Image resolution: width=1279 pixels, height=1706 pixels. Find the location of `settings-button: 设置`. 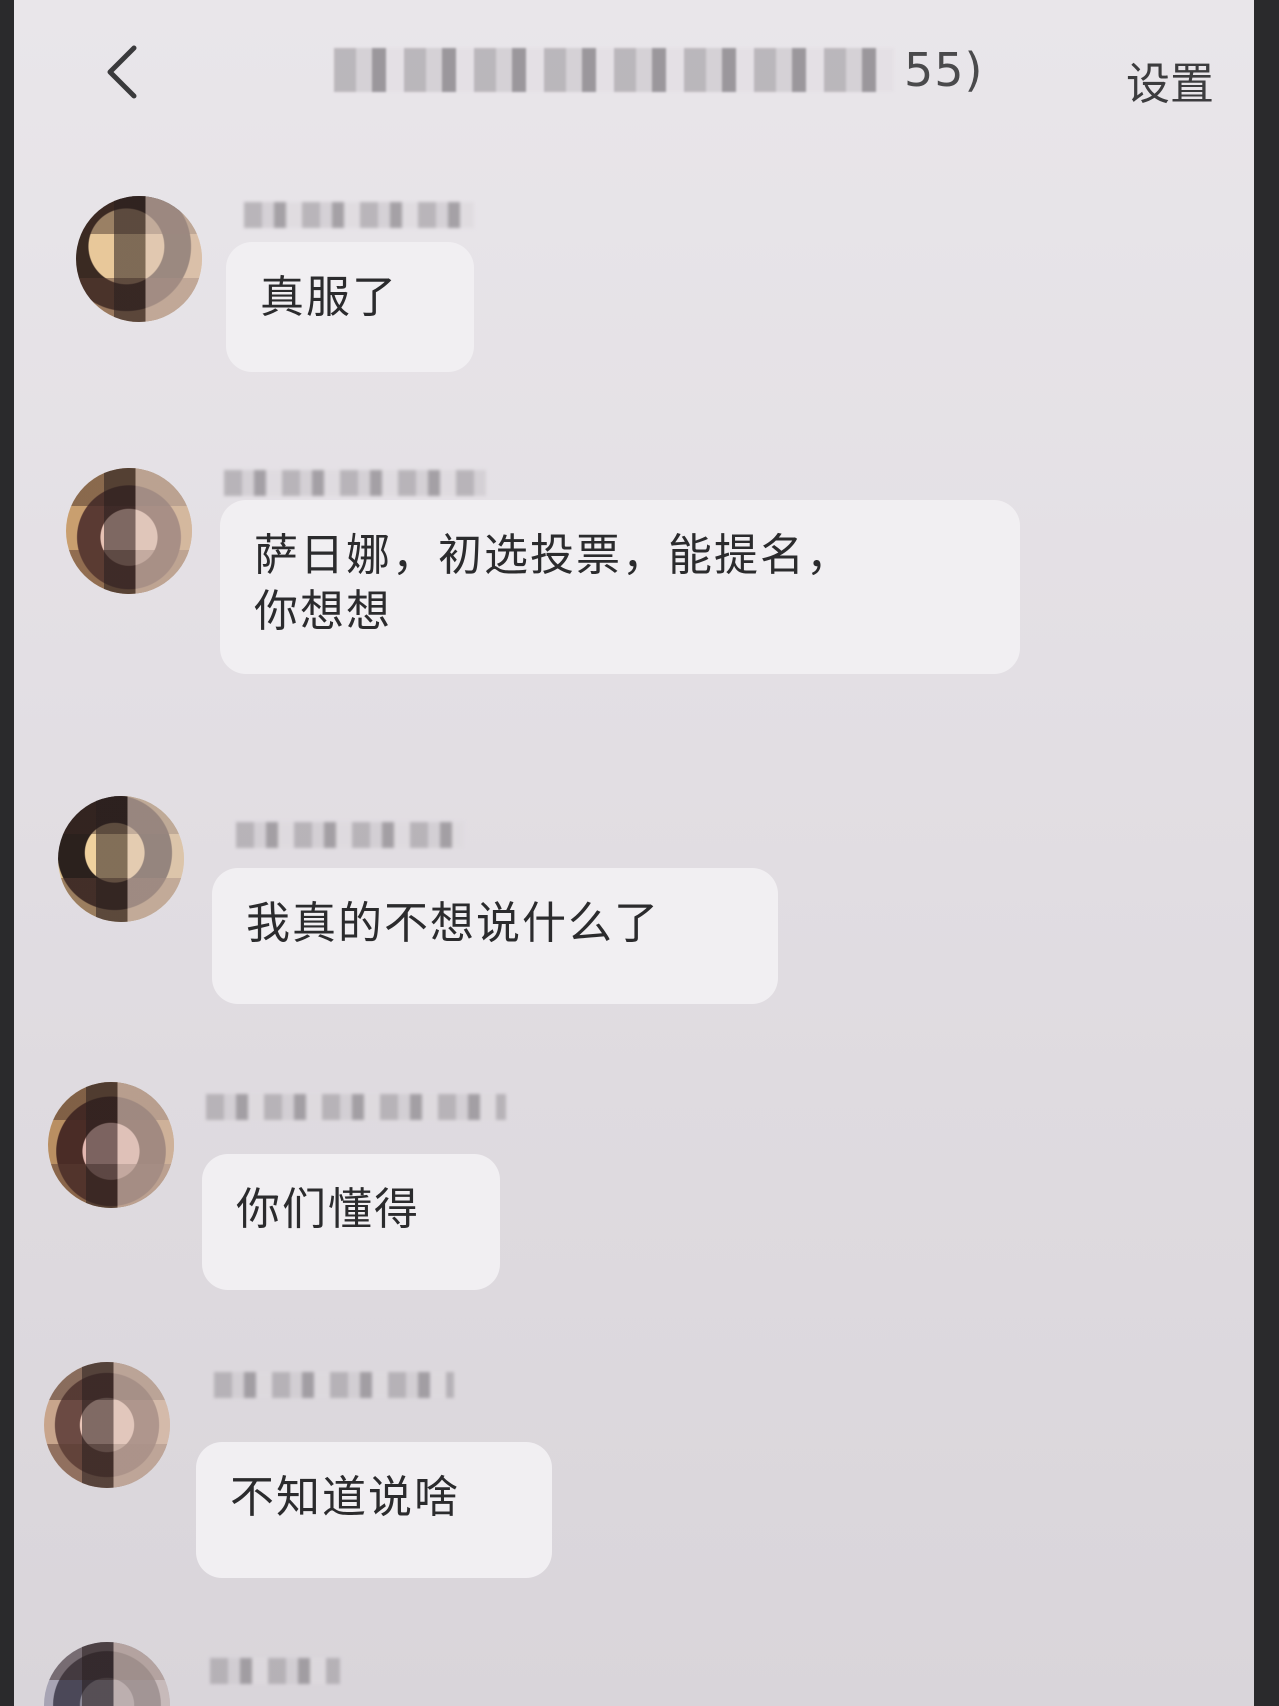

settings-button: 设置 is located at coordinates (1170, 80).